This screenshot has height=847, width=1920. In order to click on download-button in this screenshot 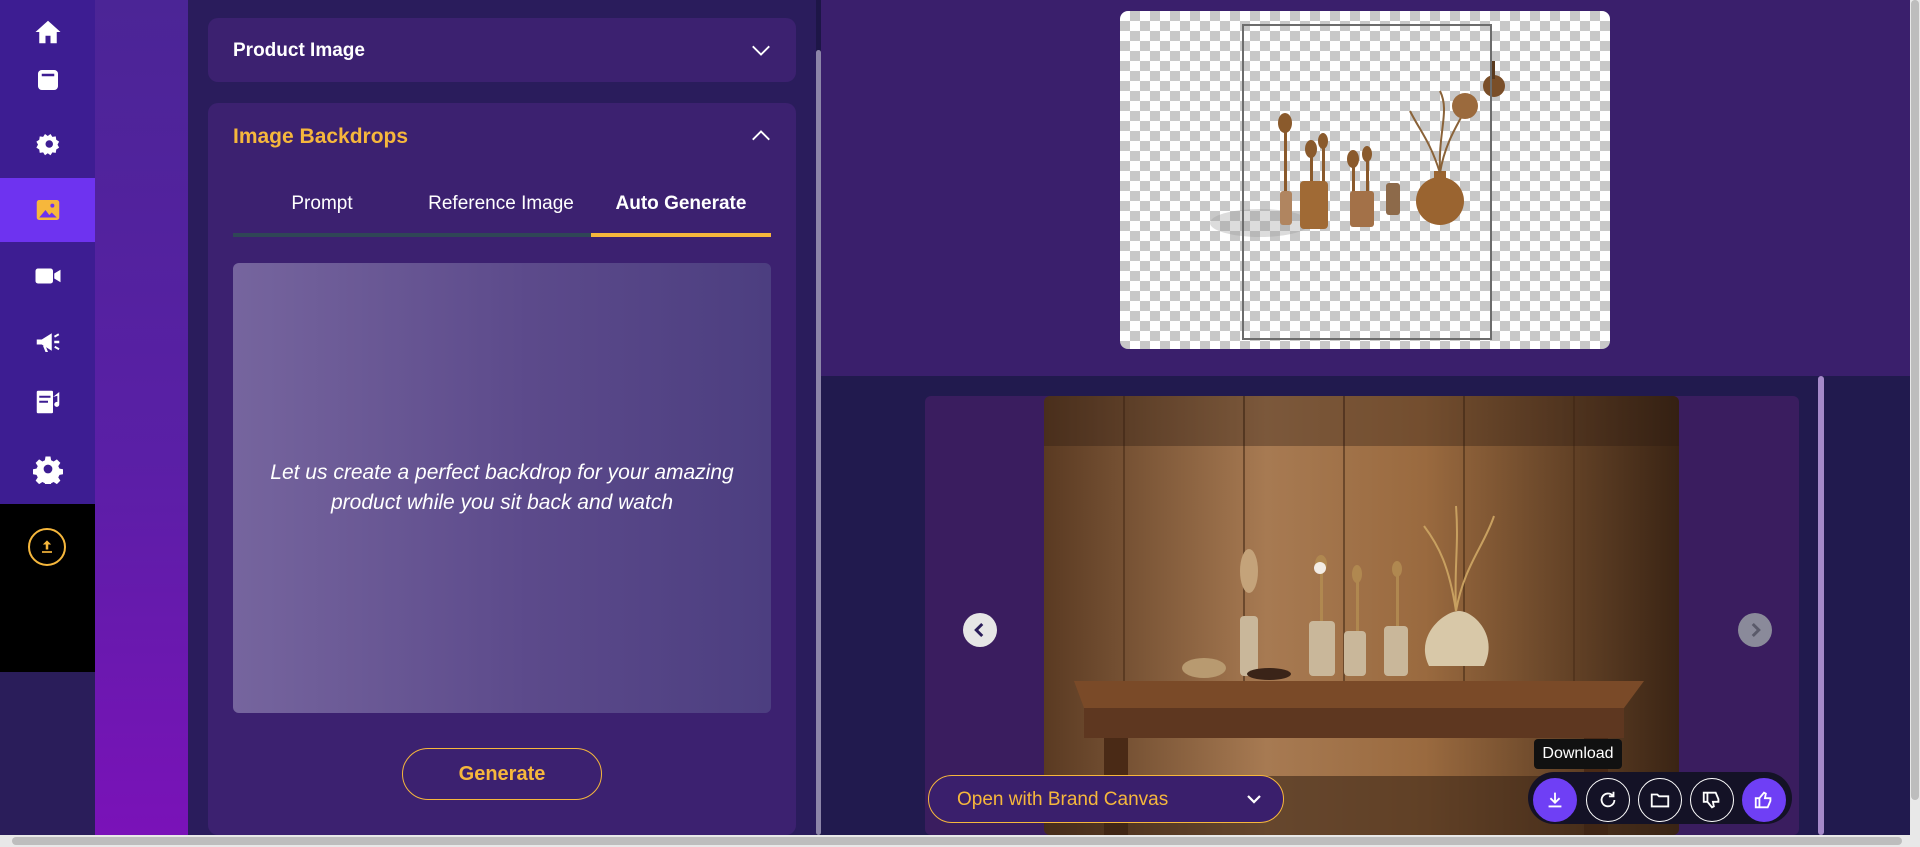, I will do `click(1555, 800)`.